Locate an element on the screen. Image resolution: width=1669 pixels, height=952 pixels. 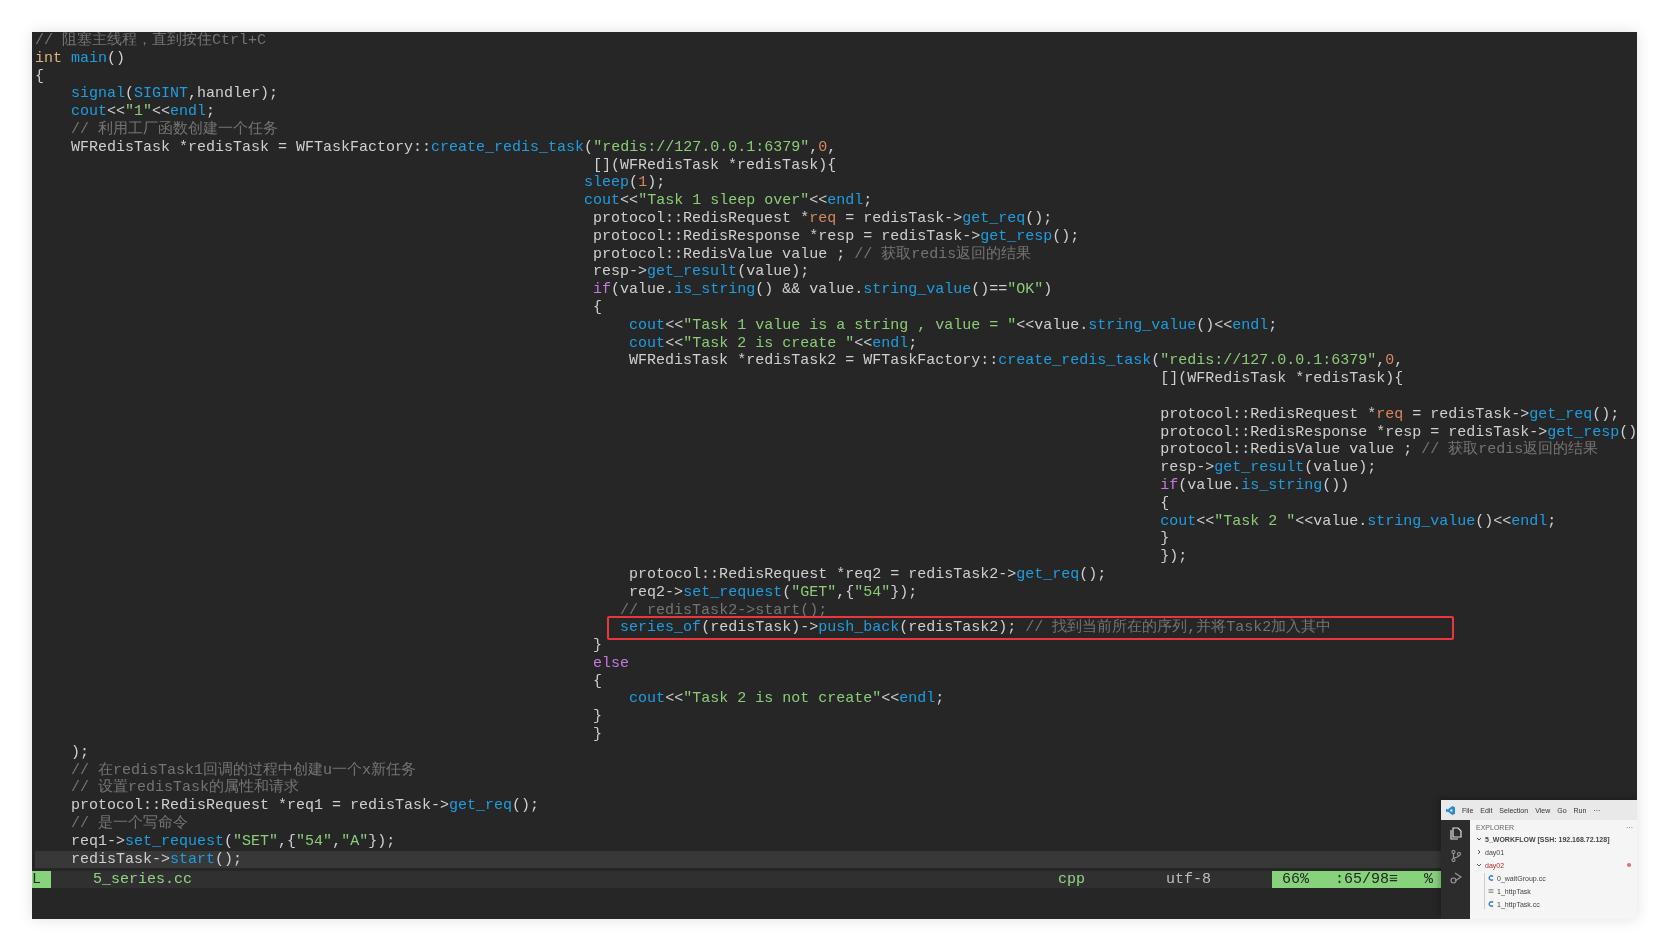
code-line: WFRedisTask *redisTask = WFTaskFactory::create_redis_task("redis://127.0.0.1:6379",0, is located at coordinates (454, 147).